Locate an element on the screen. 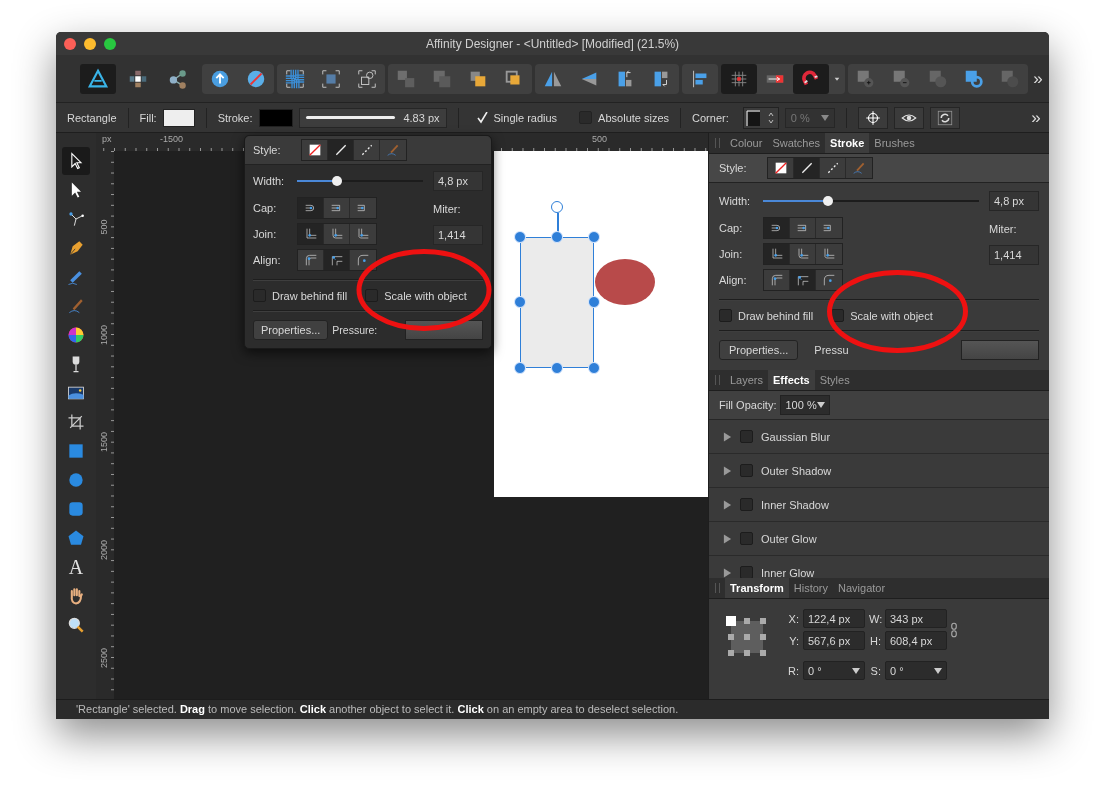 This screenshot has width=1105, height=800. pressure-label: Pressure: is located at coordinates (355, 330).